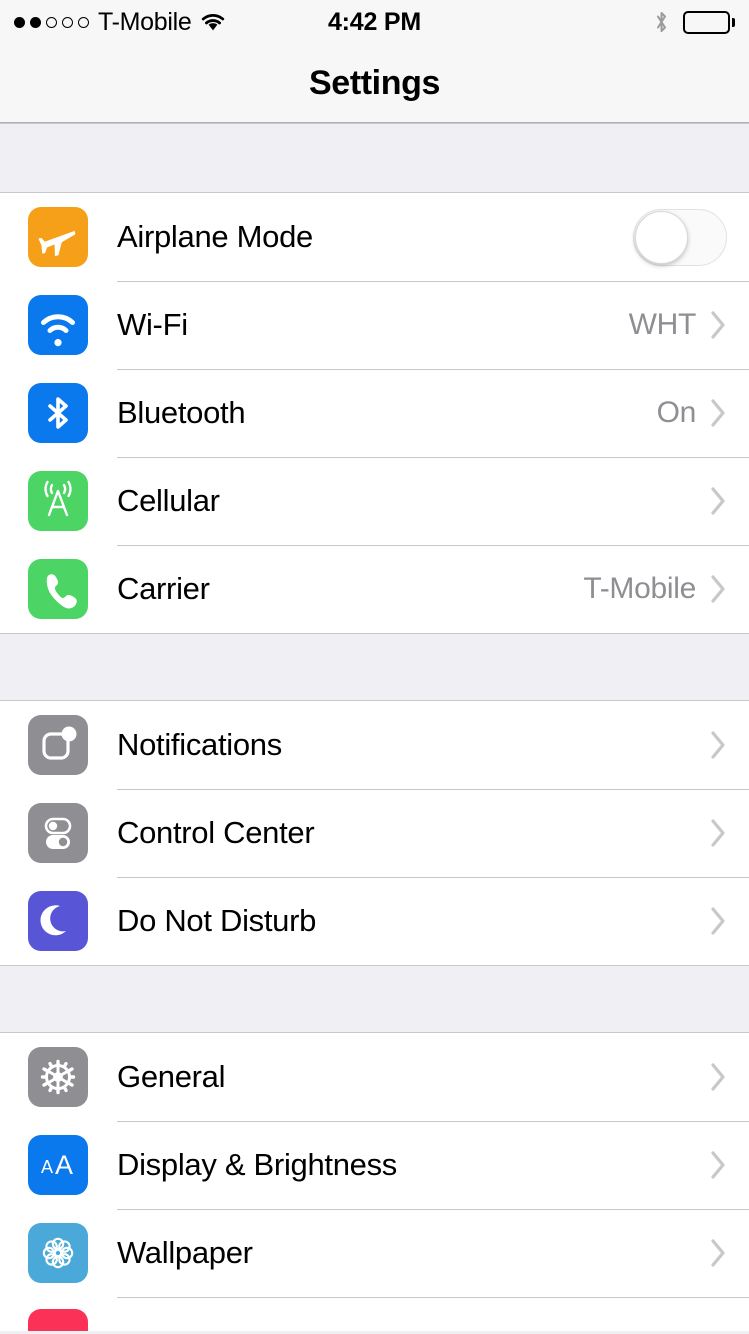 Image resolution: width=749 pixels, height=1334 pixels. I want to click on text-size-aa-icon: A A, so click(58, 1165).